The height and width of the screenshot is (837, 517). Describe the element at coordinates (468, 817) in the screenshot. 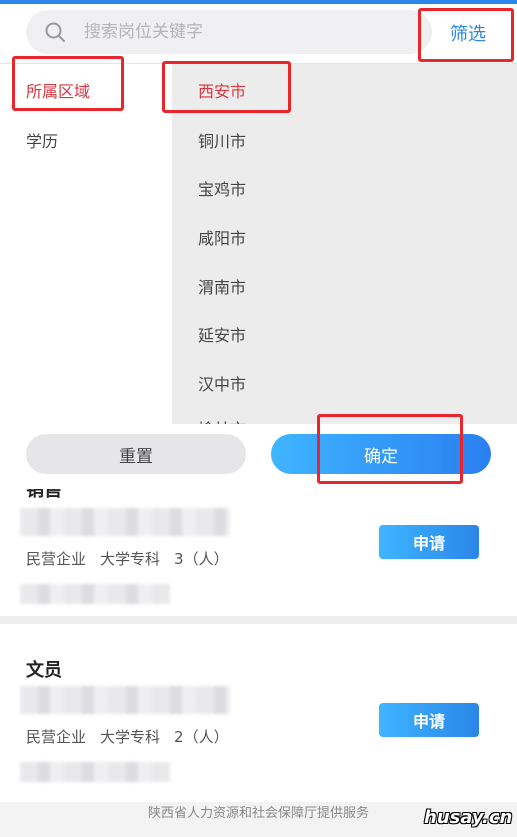

I see `watermark: husay.cn` at that location.